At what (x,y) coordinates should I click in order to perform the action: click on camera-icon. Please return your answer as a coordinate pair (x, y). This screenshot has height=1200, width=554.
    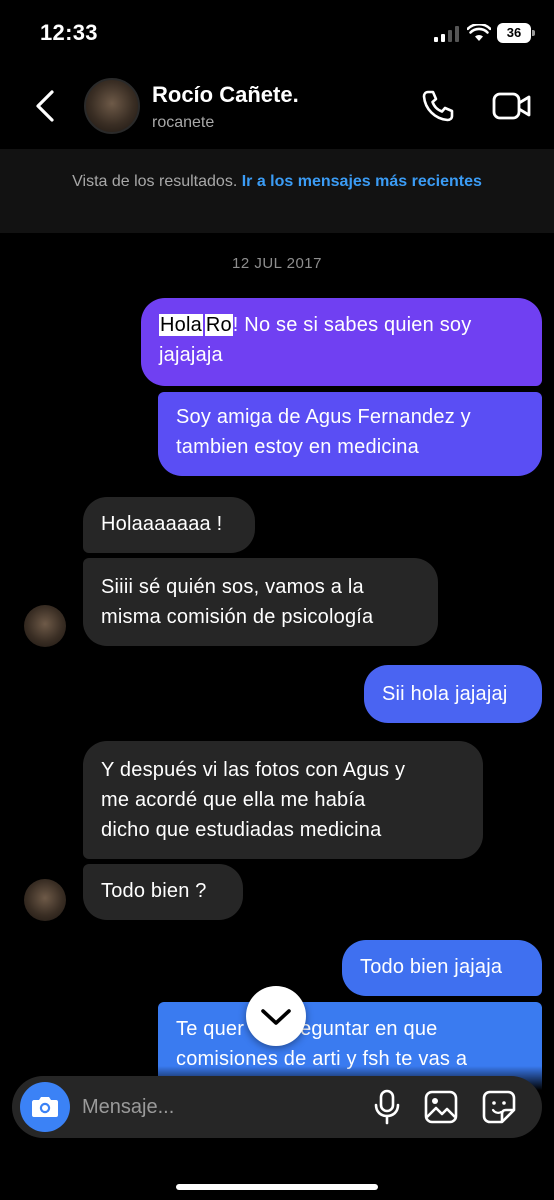
    Looking at the image, I should click on (45, 1107).